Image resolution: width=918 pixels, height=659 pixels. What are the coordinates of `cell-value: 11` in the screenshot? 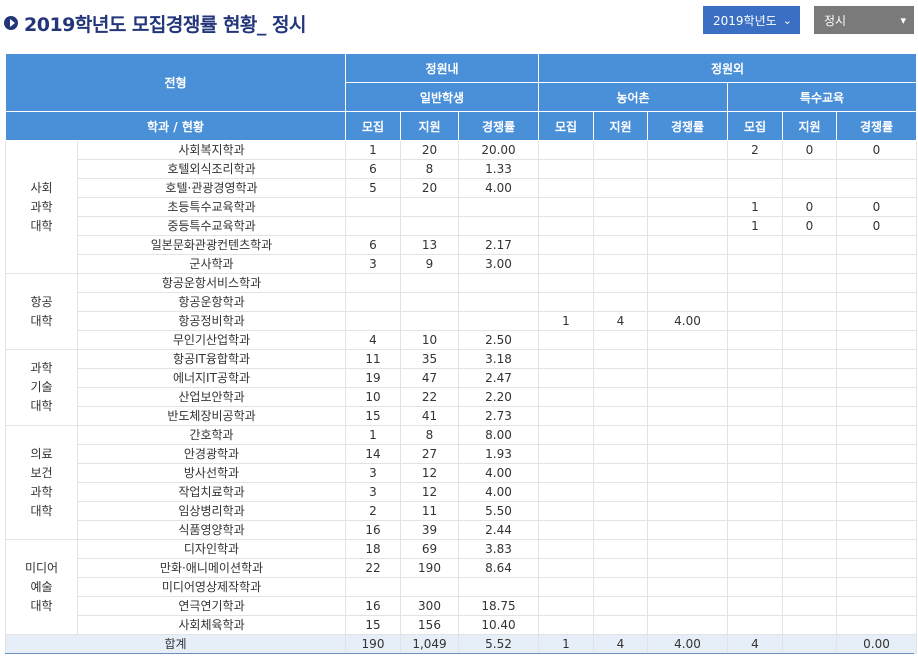 It's located at (429, 511).